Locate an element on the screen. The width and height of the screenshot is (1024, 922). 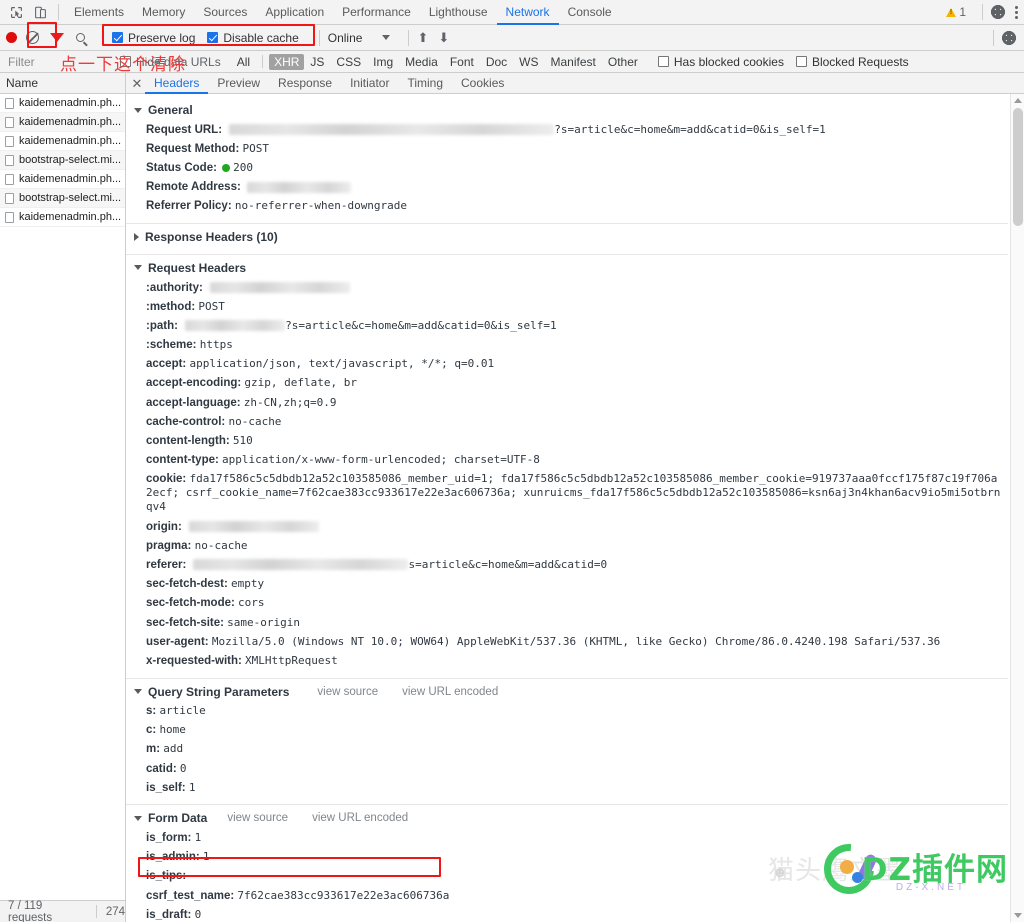
param-value: 0 is located at coordinates (183, 768).